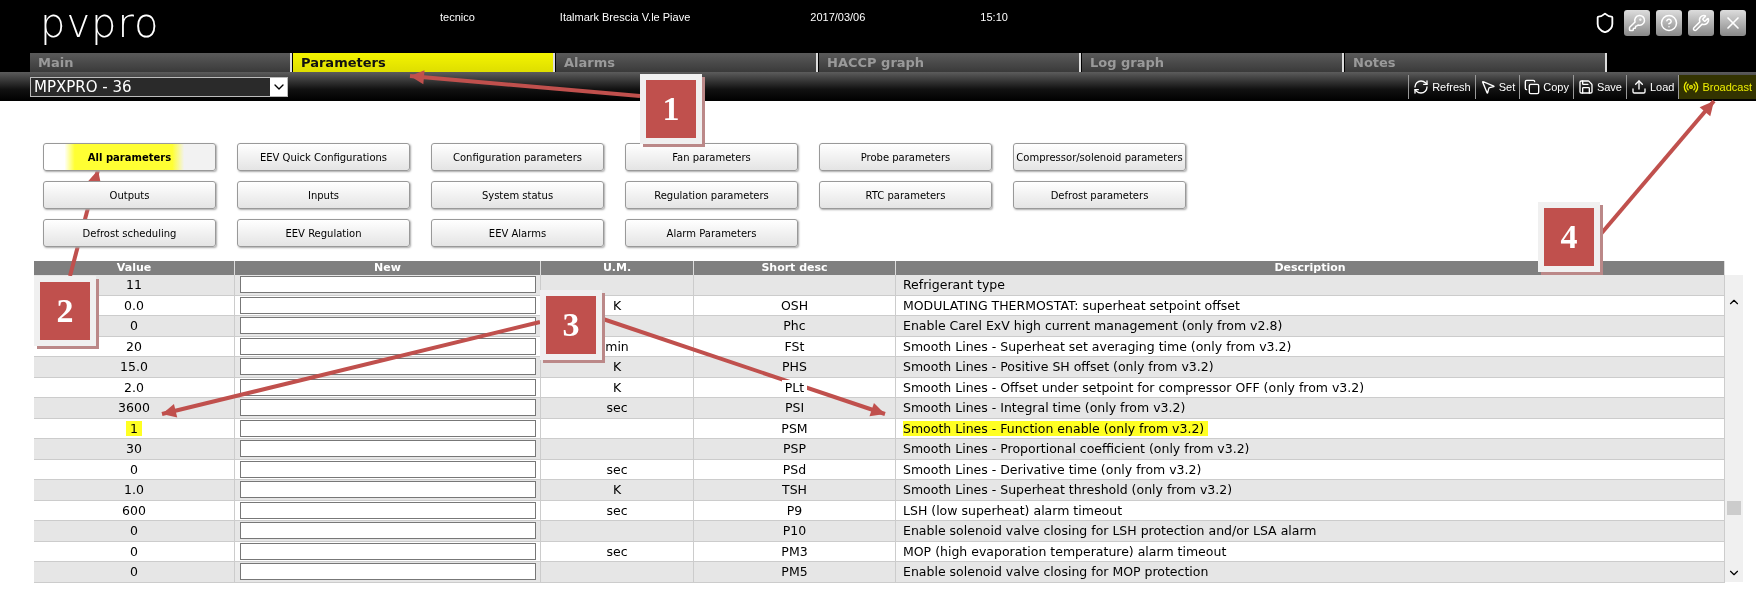 This screenshot has height=596, width=1756. Describe the element at coordinates (1013, 510) in the screenshot. I see `description-cell-text: LSH (low superheat) alarm timeout` at that location.